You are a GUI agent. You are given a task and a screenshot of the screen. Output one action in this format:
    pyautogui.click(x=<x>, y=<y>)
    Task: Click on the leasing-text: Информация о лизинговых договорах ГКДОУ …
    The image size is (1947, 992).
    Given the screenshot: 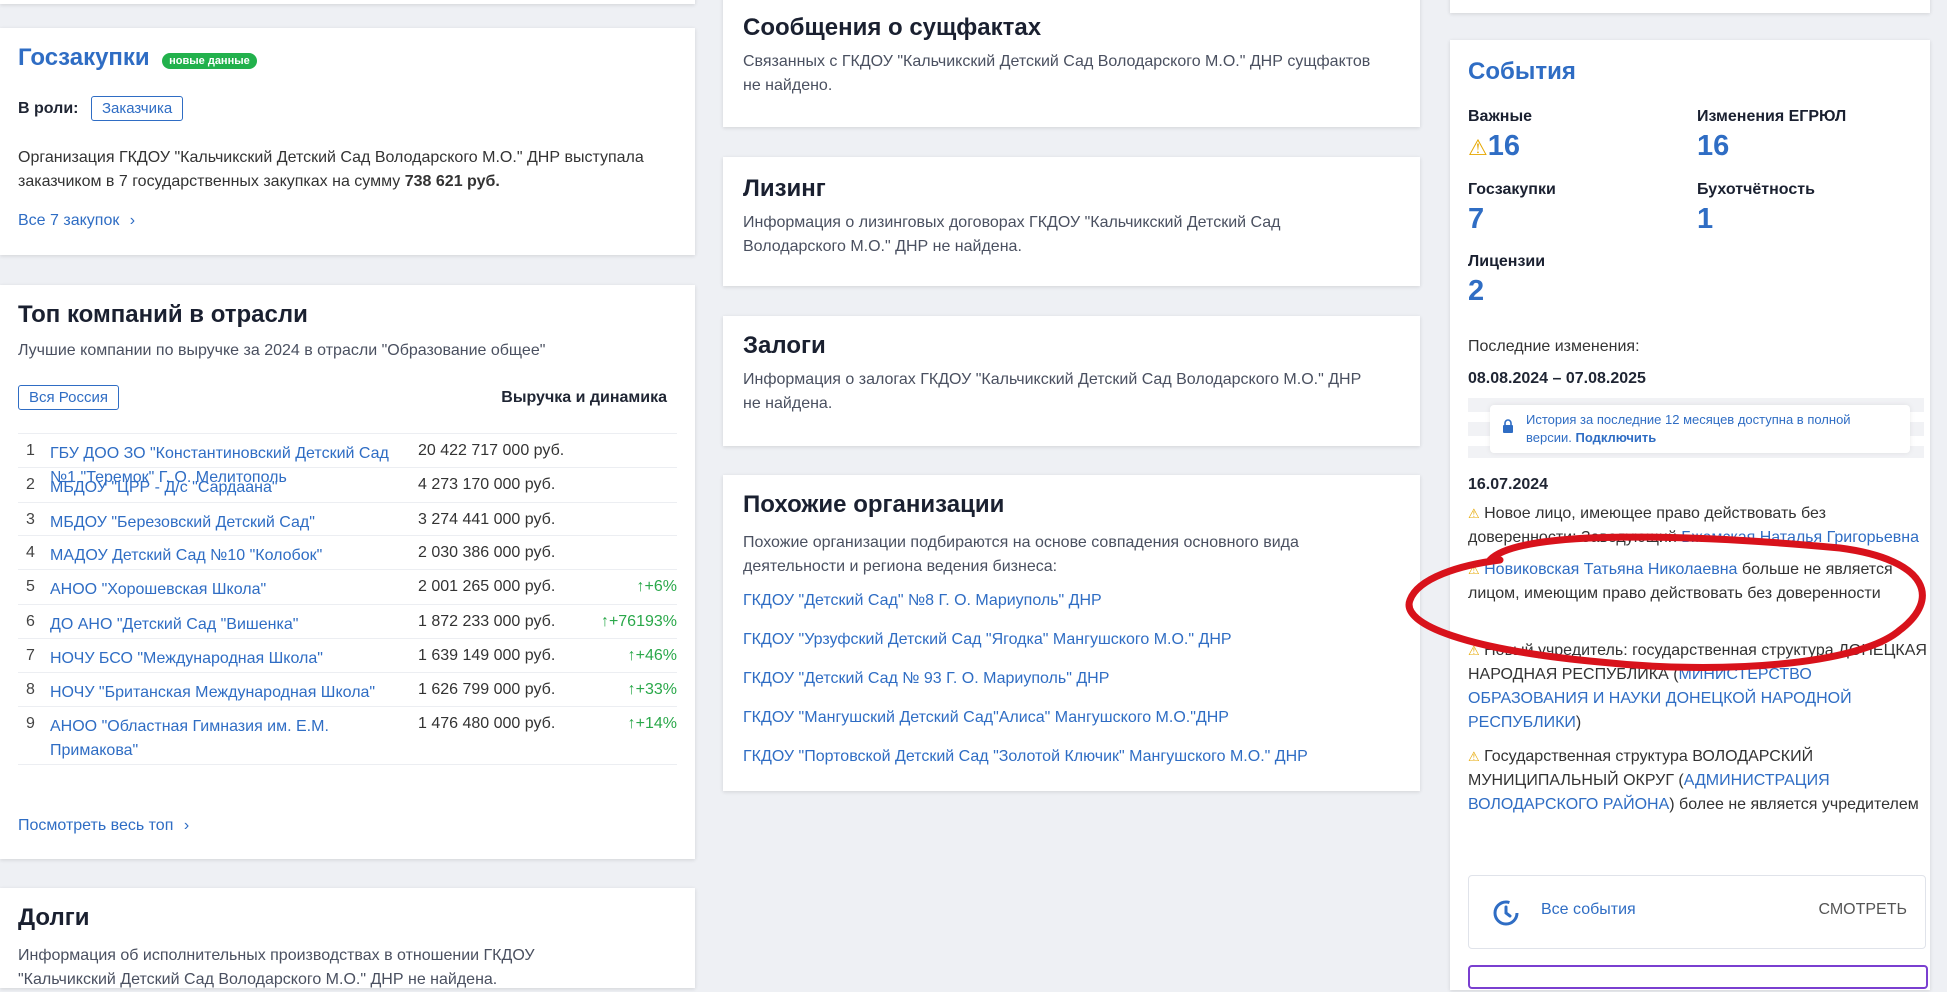 What is the action you would take?
    pyautogui.click(x=1012, y=234)
    